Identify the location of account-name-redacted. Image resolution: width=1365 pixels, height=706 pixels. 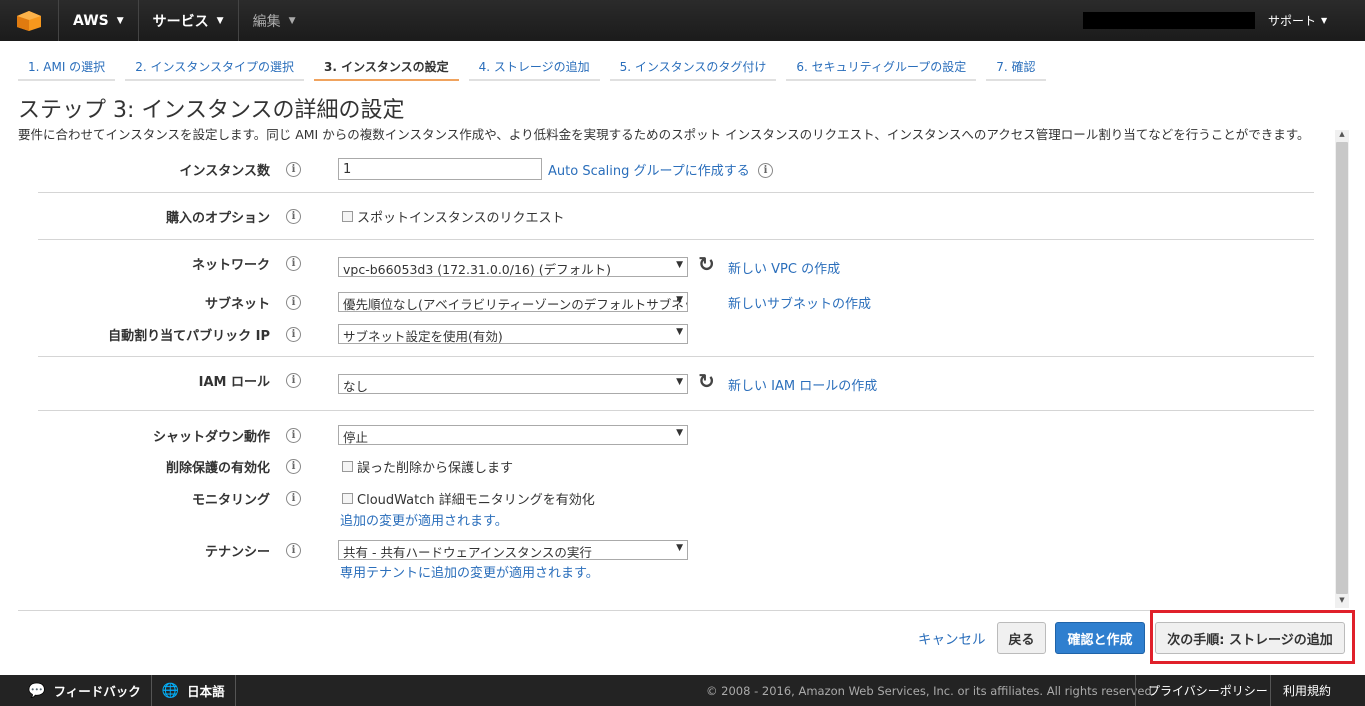
(1169, 20).